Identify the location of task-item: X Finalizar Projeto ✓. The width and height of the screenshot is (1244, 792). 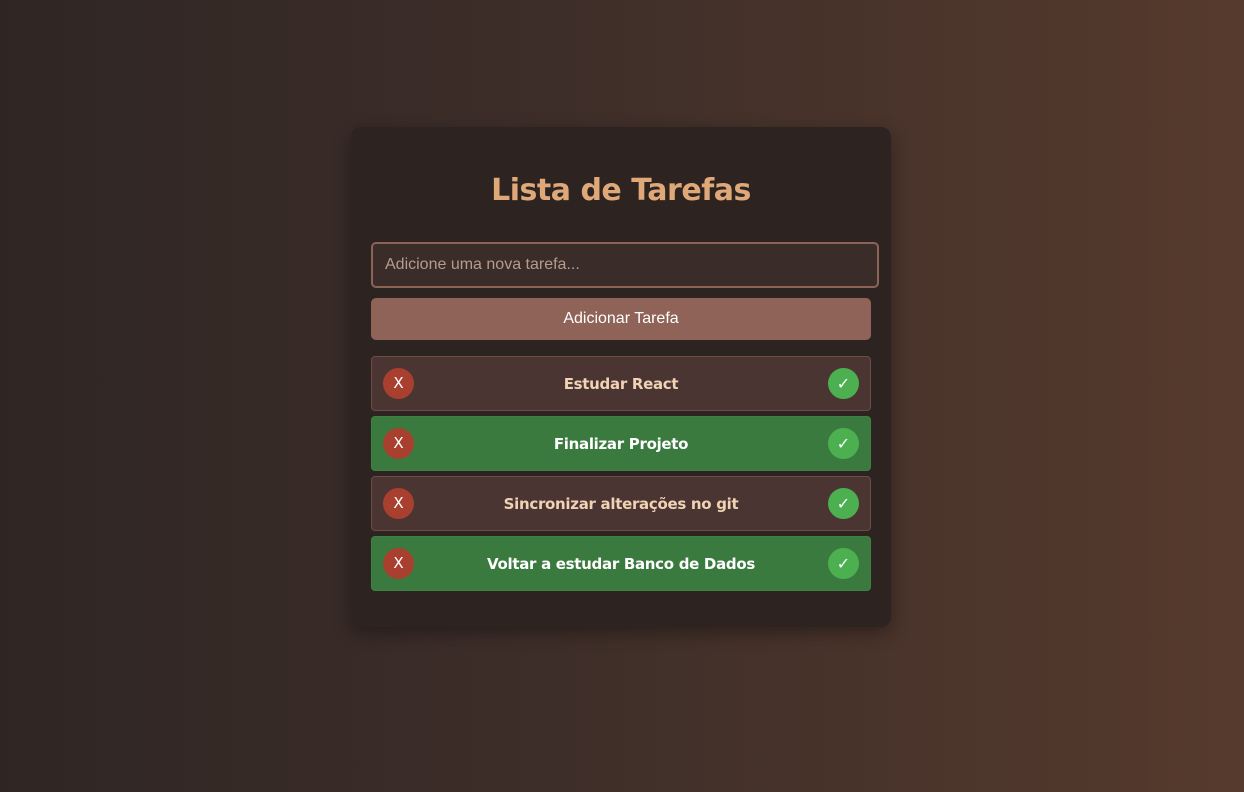
(621, 443).